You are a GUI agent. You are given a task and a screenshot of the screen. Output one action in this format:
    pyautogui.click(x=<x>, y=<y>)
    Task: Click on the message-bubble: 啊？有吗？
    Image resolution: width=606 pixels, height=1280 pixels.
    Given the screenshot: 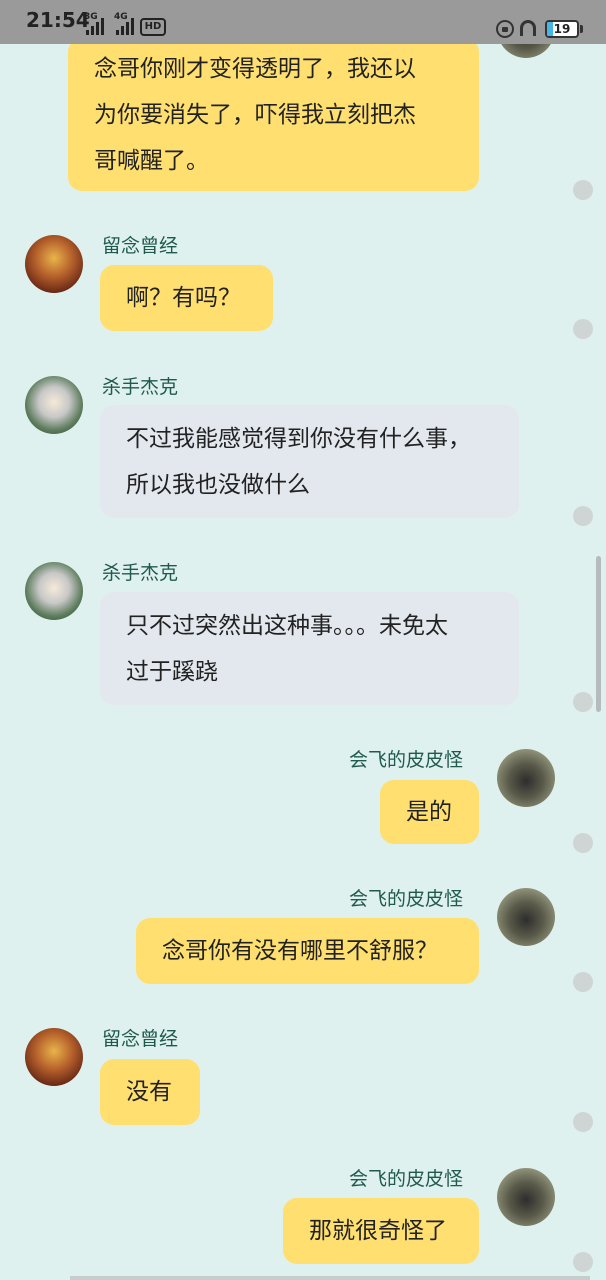 What is the action you would take?
    pyautogui.click(x=186, y=298)
    